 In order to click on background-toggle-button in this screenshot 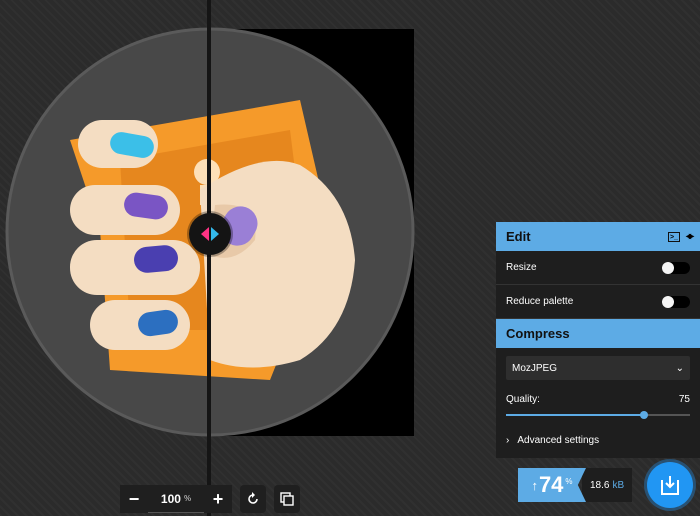, I will do `click(287, 499)`.